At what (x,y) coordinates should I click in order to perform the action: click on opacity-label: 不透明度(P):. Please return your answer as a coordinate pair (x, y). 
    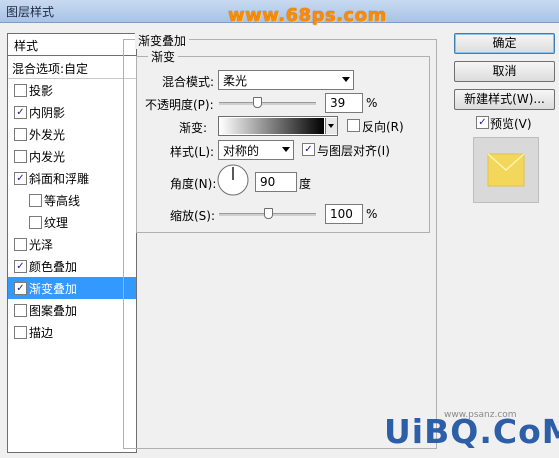
    Looking at the image, I should click on (179, 105).